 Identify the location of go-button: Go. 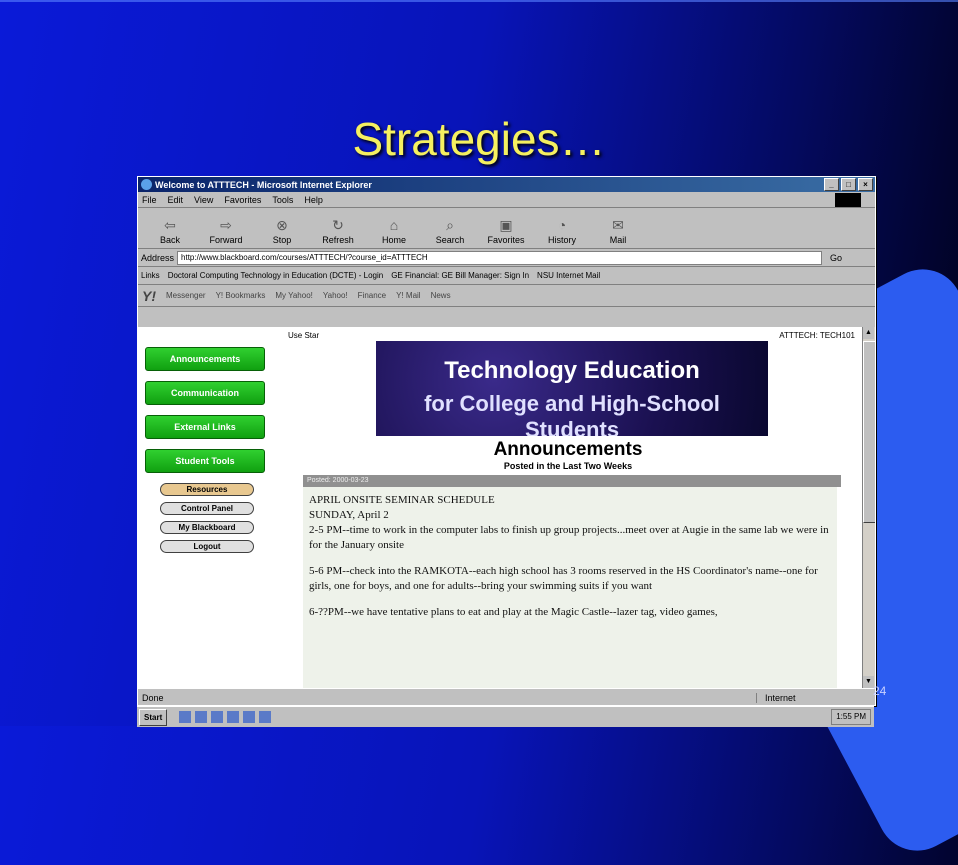
(836, 258).